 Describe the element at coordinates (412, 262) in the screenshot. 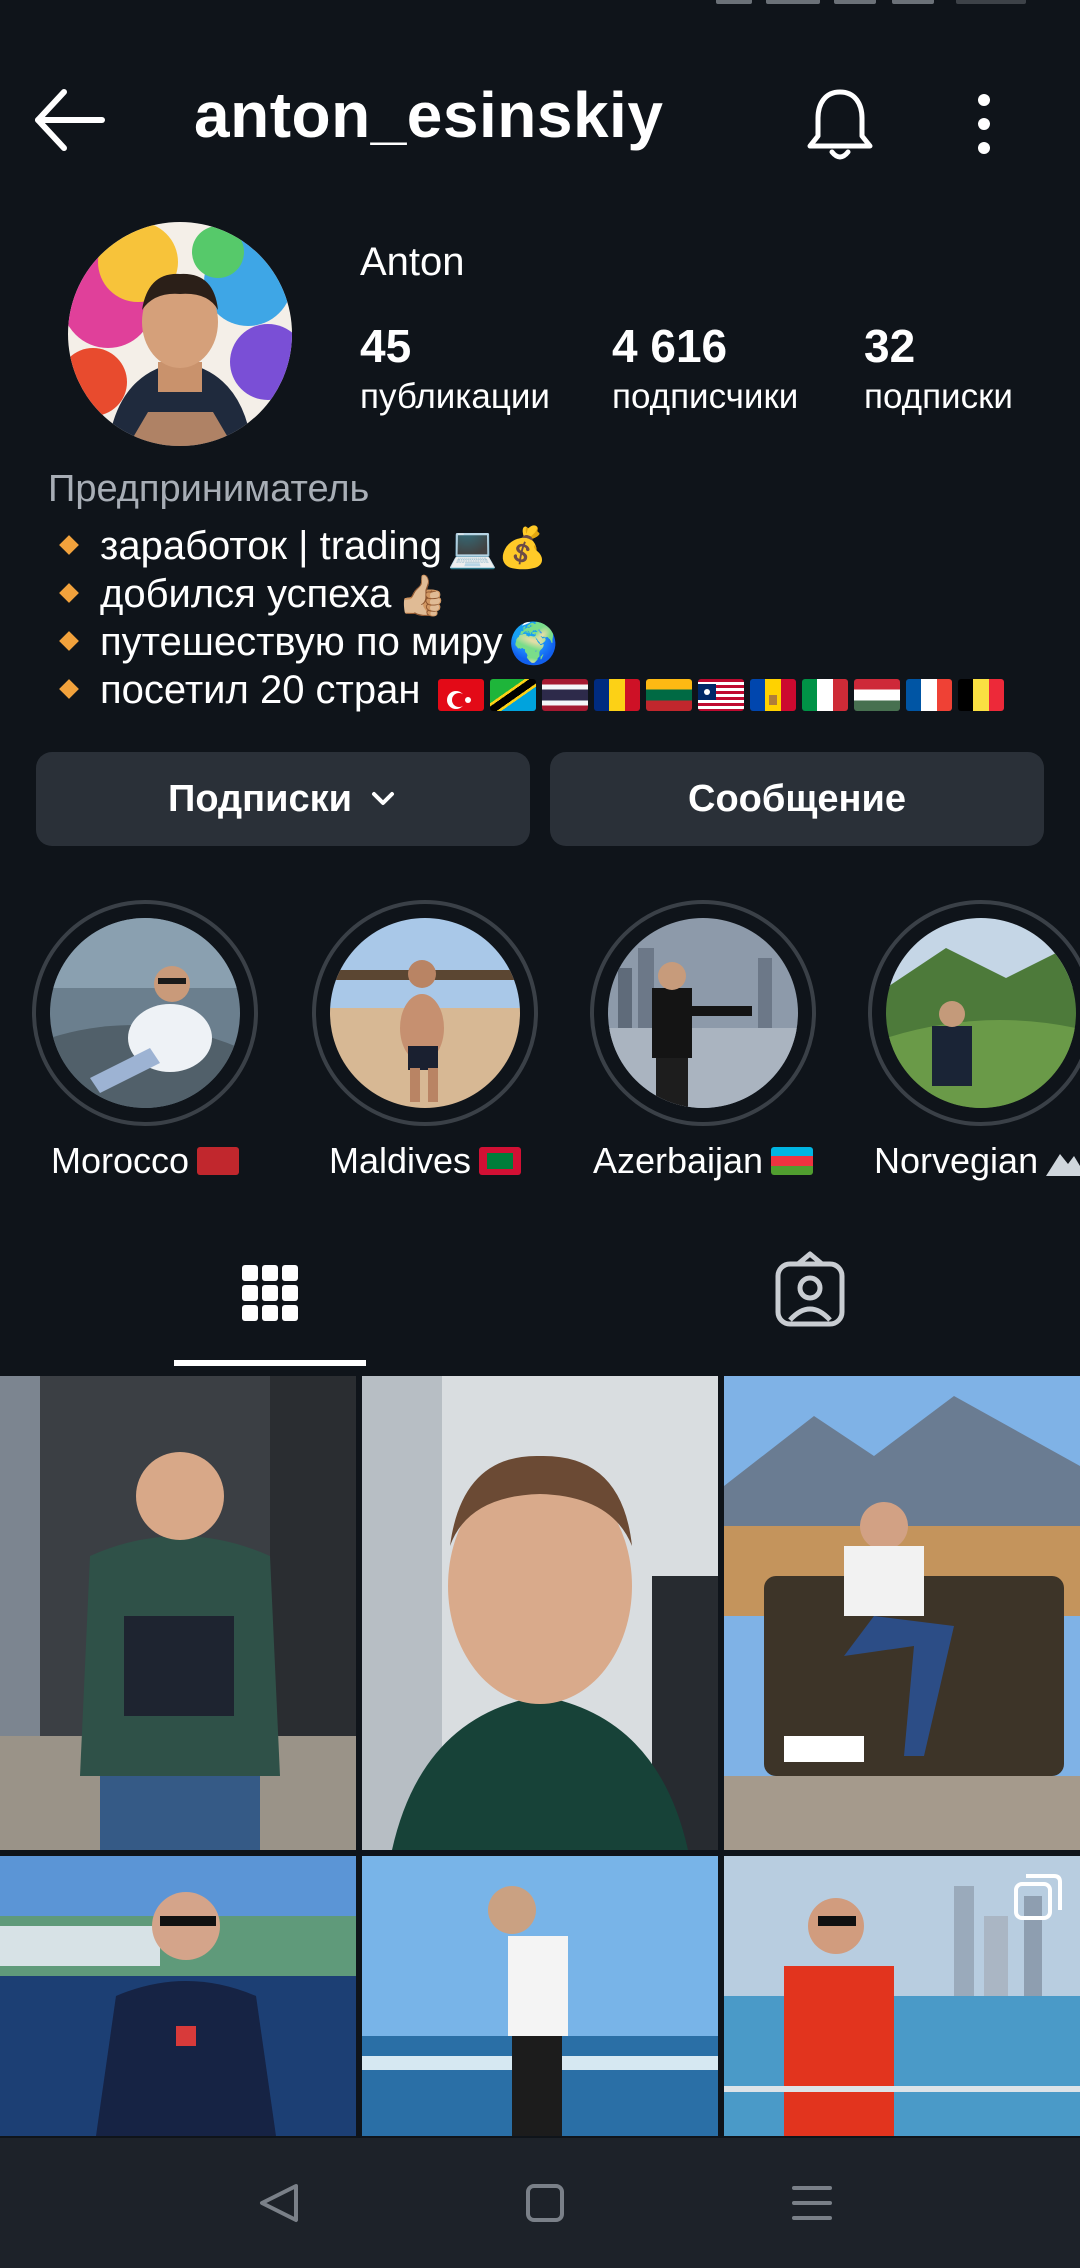

I see `profile-name: Anton` at that location.